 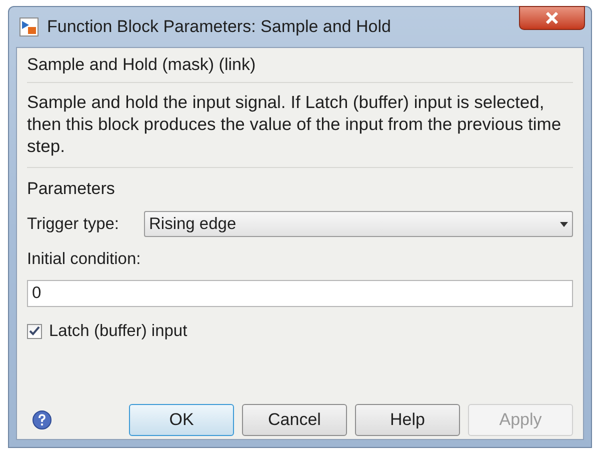 What do you see at coordinates (294, 420) in the screenshot?
I see `dialog-button: Cancel` at bounding box center [294, 420].